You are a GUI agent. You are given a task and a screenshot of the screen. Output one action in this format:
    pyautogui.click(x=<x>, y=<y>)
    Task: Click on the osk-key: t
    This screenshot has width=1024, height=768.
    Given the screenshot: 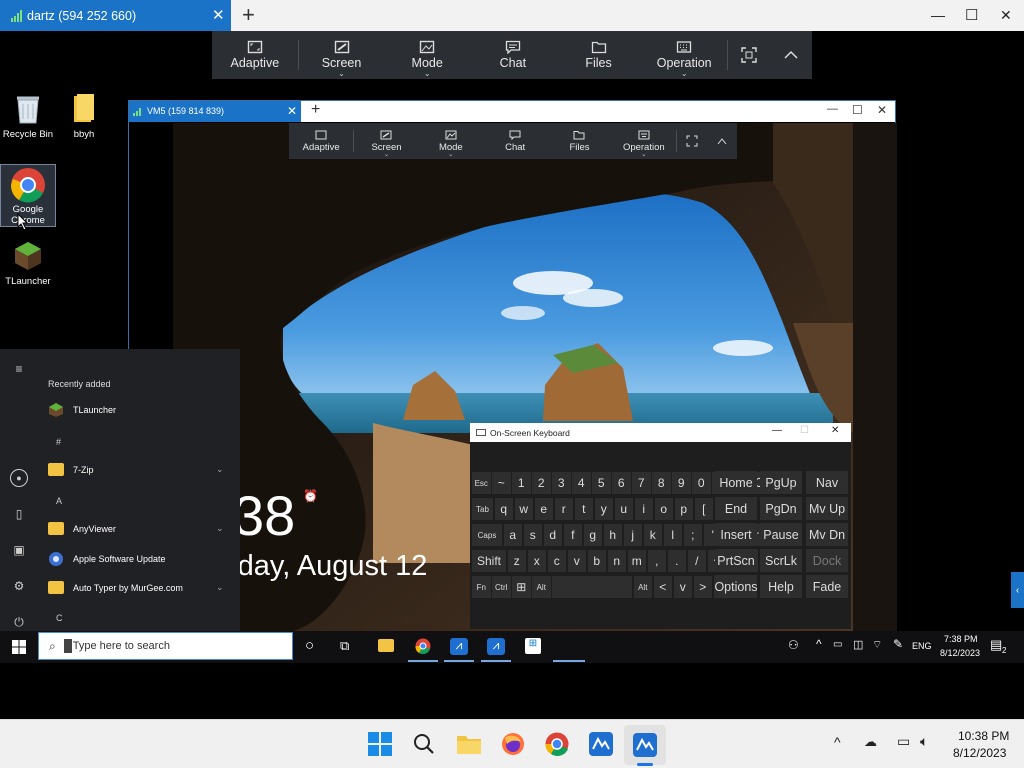 What is the action you would take?
    pyautogui.click(x=583, y=509)
    